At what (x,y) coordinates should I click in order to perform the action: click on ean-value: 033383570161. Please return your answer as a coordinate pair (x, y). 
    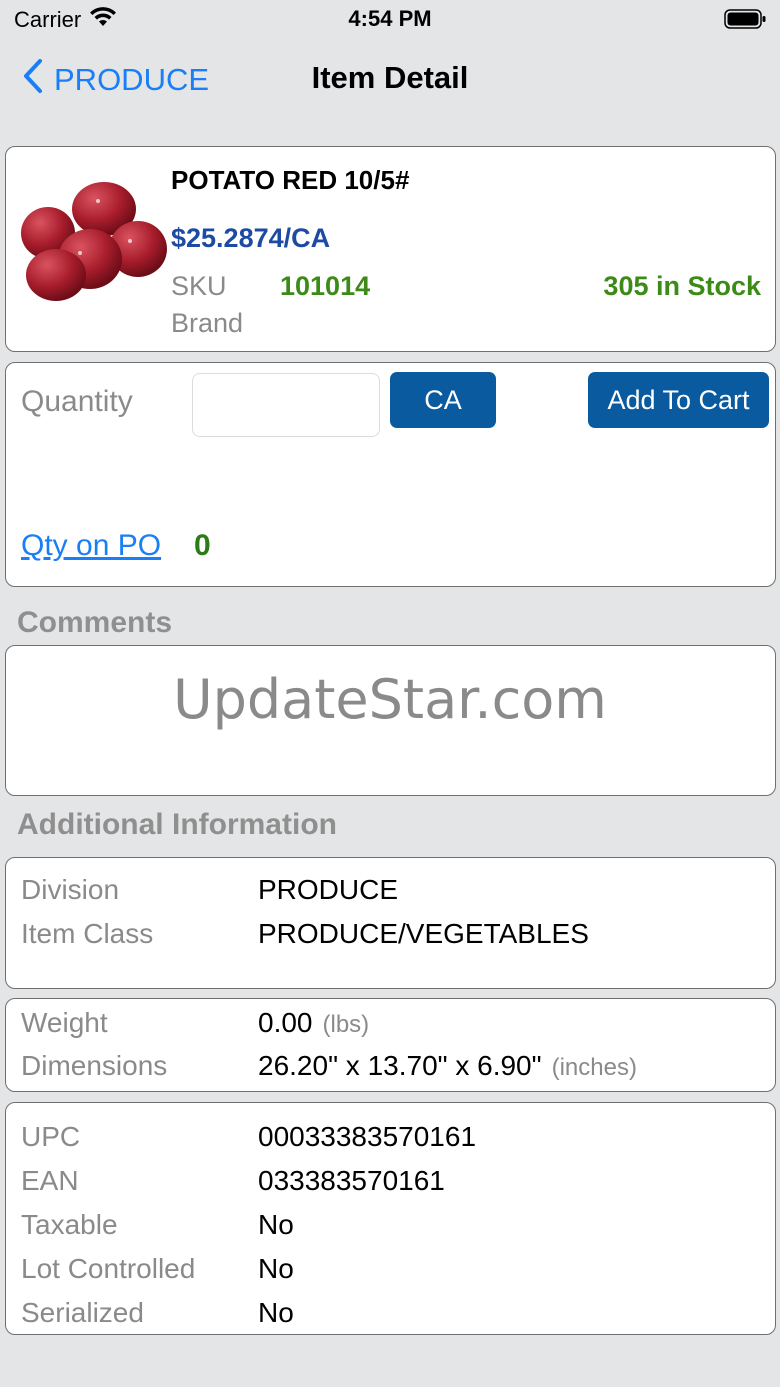
    Looking at the image, I should click on (351, 1180).